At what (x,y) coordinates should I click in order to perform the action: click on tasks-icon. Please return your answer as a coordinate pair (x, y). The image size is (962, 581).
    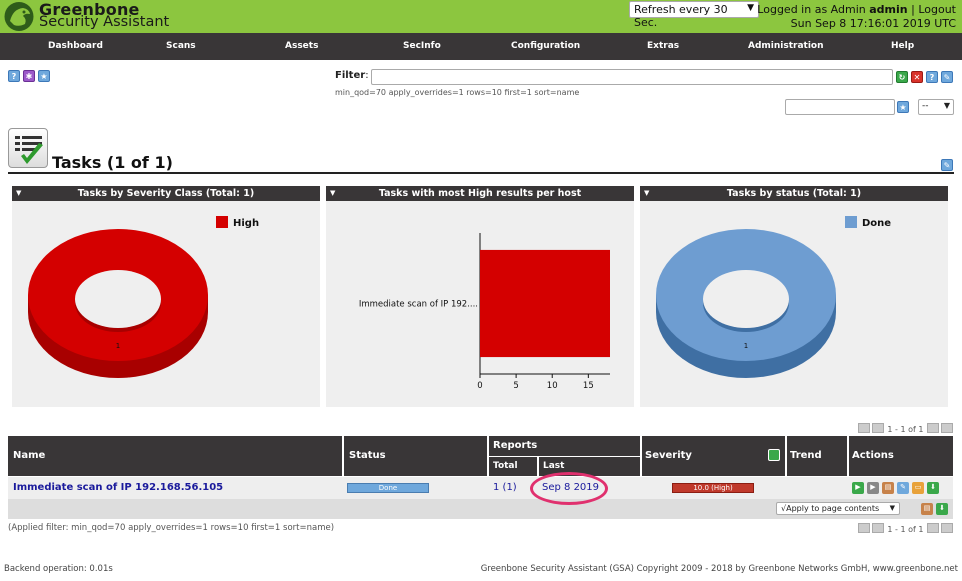
    Looking at the image, I should click on (28, 148).